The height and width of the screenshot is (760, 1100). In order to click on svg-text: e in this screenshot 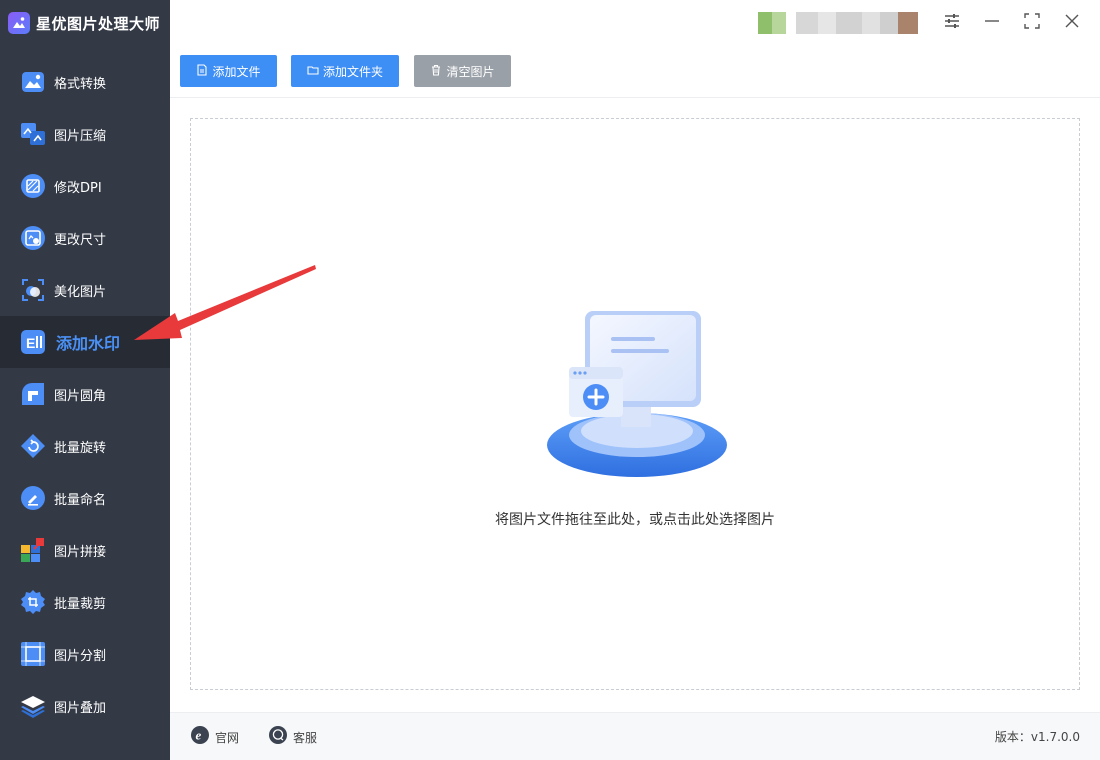, I will do `click(199, 735)`.